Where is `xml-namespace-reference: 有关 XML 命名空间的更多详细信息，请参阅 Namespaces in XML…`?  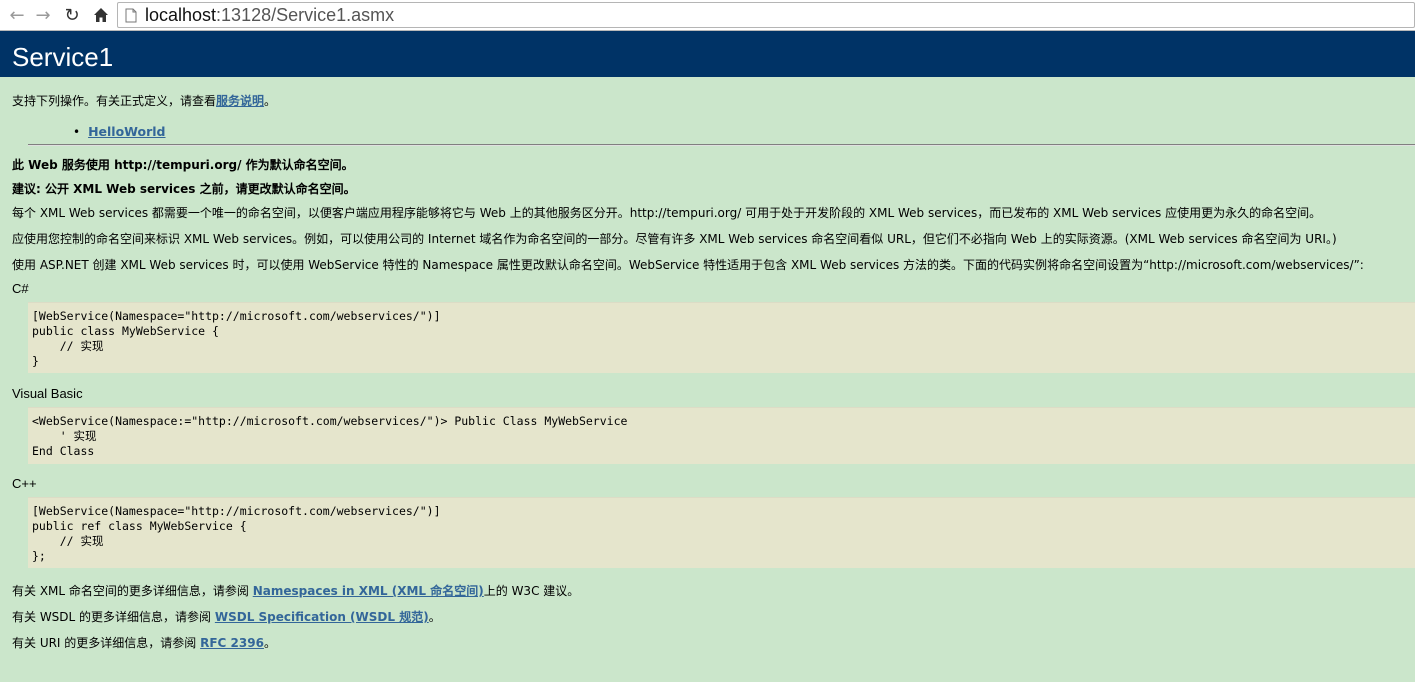
xml-namespace-reference: 有关 XML 命名空间的更多详细信息，请参阅 Namespaces in XML… is located at coordinates (296, 591).